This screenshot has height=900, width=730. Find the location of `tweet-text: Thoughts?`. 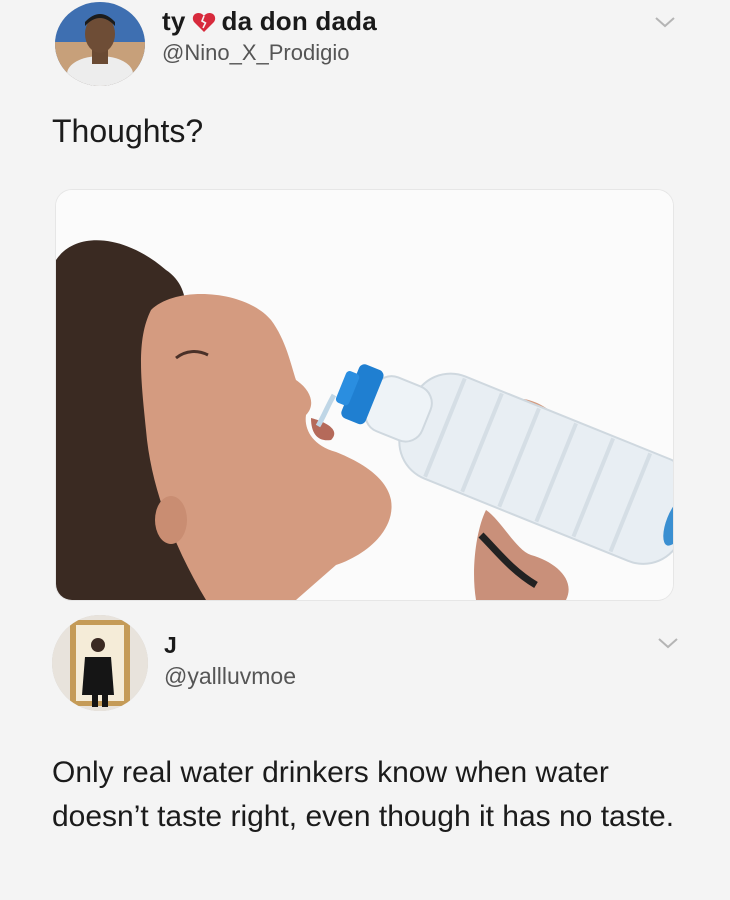

tweet-text: Thoughts? is located at coordinates (128, 131).